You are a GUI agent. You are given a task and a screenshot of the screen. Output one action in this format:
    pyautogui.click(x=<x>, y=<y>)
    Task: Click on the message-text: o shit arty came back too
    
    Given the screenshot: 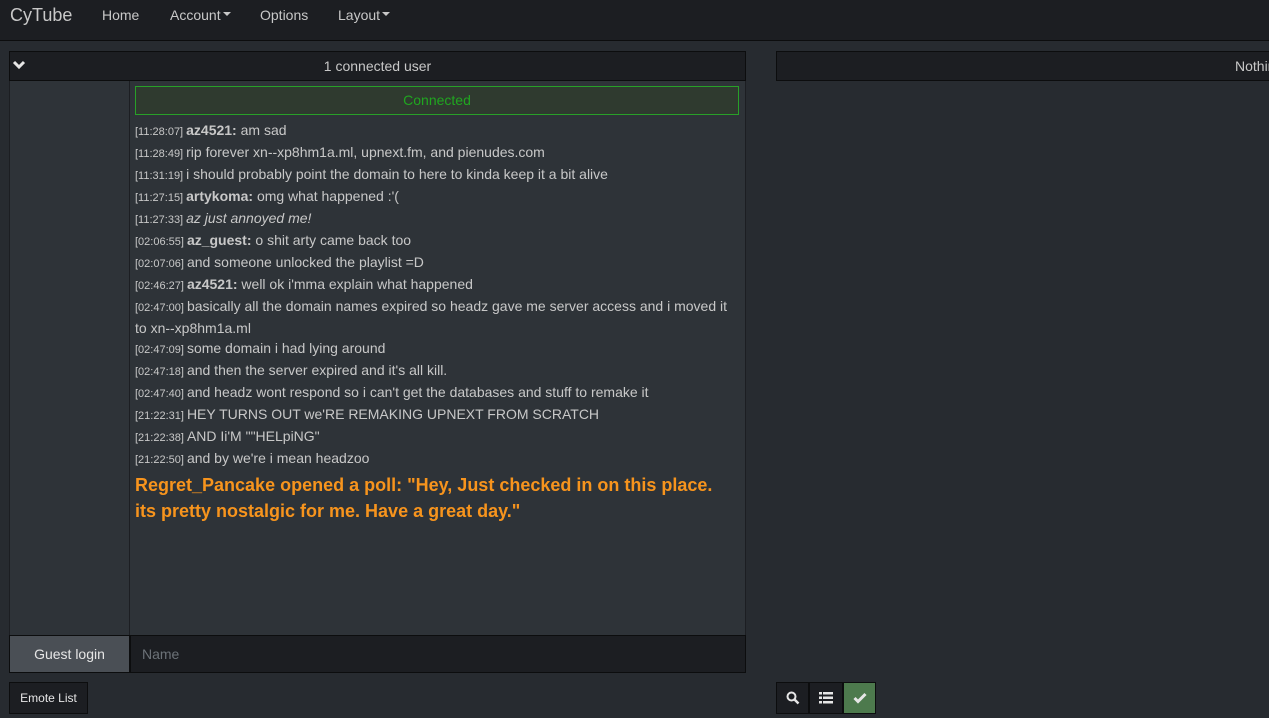 What is the action you would take?
    pyautogui.click(x=333, y=240)
    